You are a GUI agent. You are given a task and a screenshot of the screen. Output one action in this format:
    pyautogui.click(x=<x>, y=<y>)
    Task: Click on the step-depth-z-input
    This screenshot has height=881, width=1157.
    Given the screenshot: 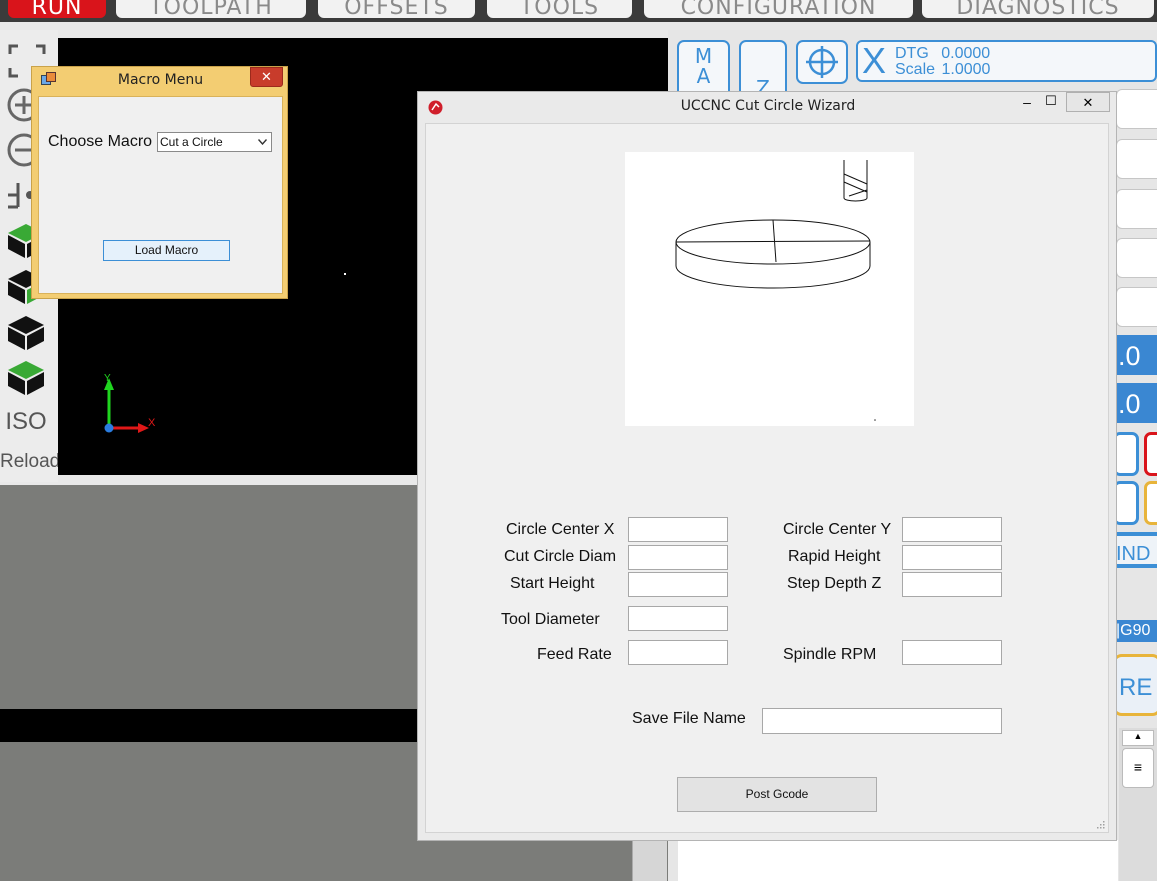 What is the action you would take?
    pyautogui.click(x=952, y=584)
    